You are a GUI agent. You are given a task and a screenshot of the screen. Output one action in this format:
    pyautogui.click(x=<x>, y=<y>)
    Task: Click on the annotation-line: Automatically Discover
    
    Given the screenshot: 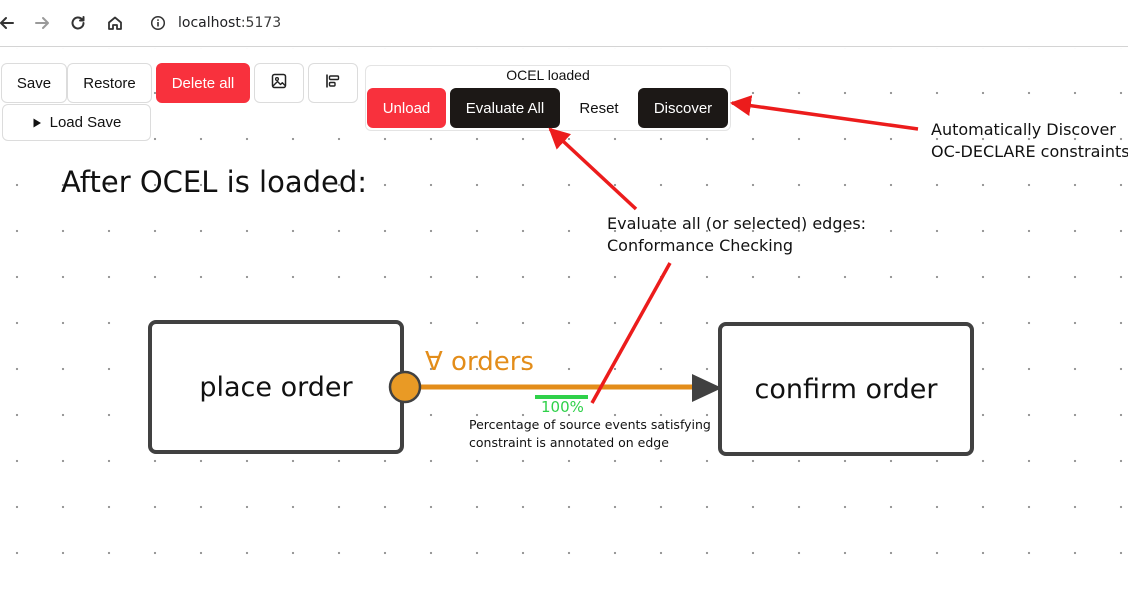 What is the action you would take?
    pyautogui.click(x=1023, y=129)
    